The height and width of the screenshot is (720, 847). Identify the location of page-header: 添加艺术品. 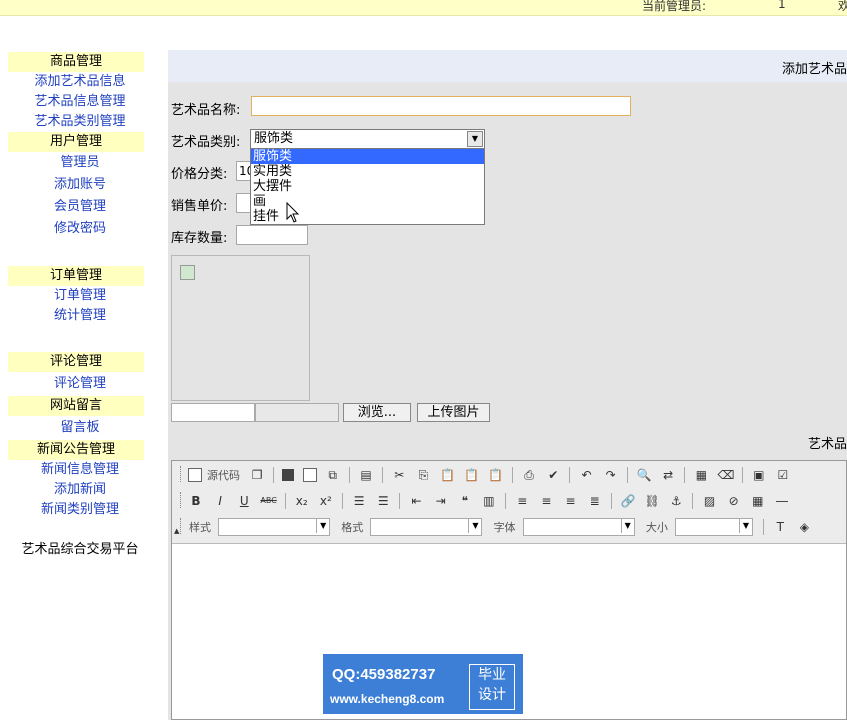
(507, 66).